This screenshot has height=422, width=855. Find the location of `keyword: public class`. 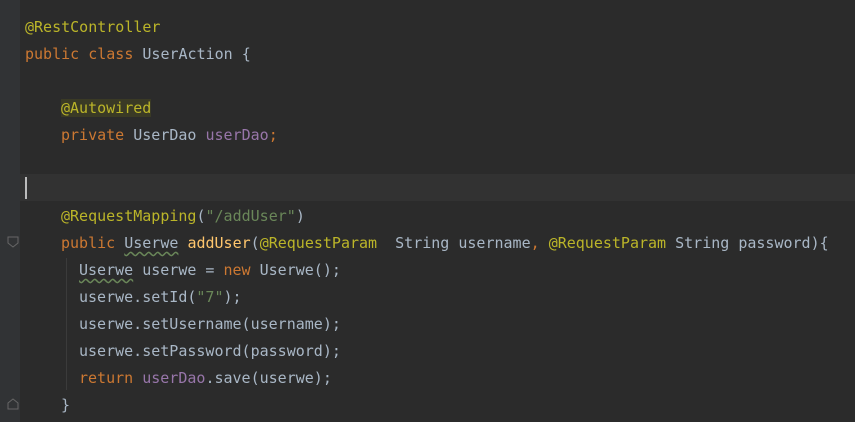

keyword: public class is located at coordinates (84, 54).